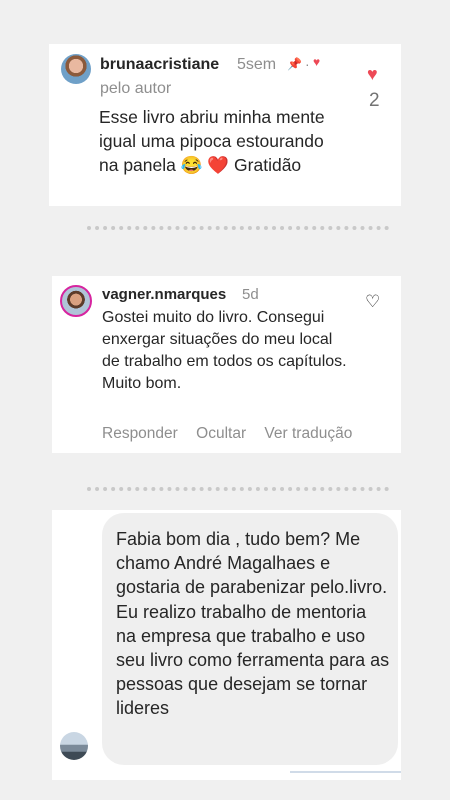  What do you see at coordinates (257, 64) in the screenshot?
I see `comment-time: 5sem` at bounding box center [257, 64].